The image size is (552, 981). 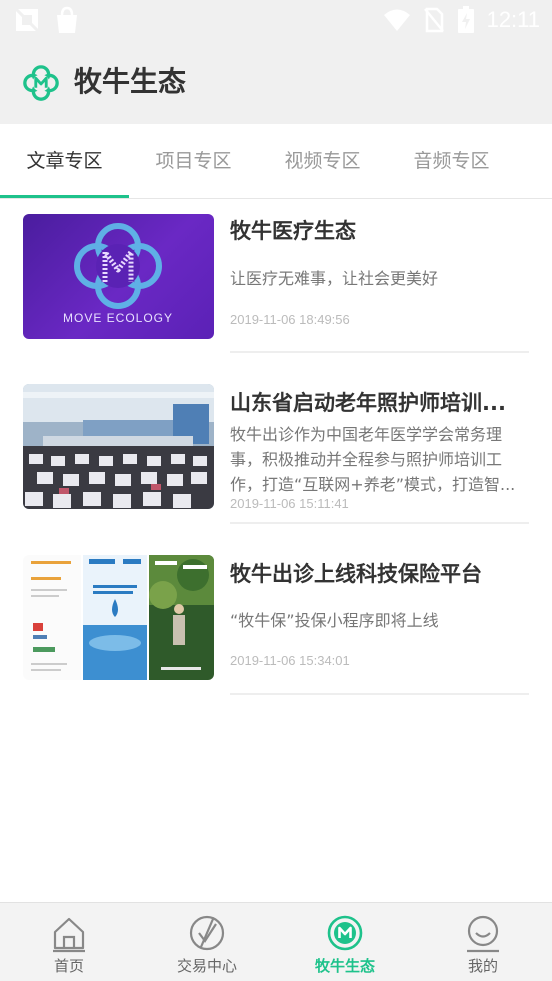 I want to click on conference-photo, so click(x=118, y=446).